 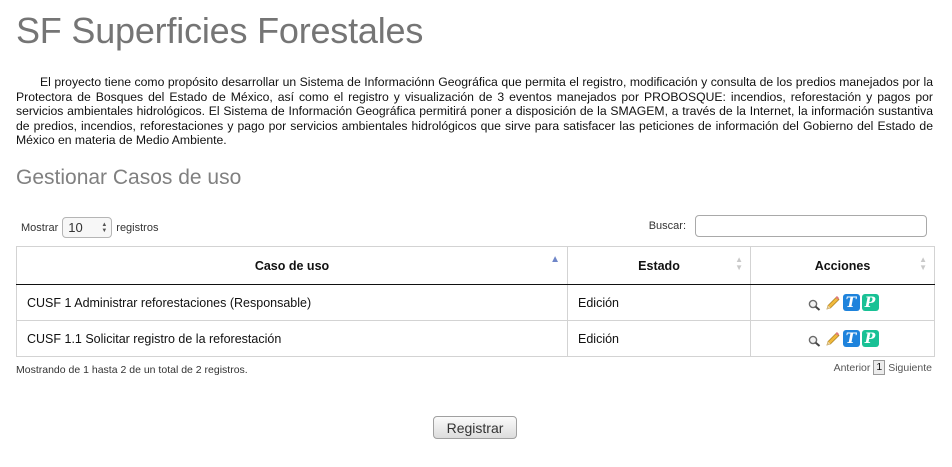 What do you see at coordinates (667, 226) in the screenshot?
I see `search-label: Buscar:` at bounding box center [667, 226].